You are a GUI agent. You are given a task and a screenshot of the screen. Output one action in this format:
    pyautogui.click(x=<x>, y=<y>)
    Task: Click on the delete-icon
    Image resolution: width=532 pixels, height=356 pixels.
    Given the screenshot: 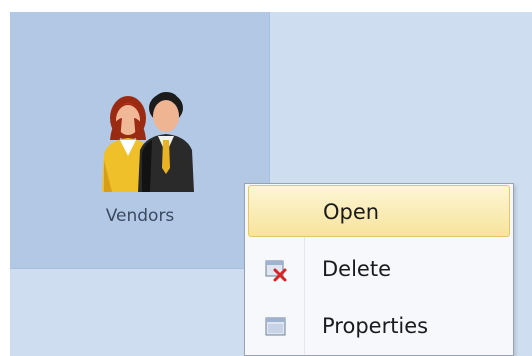 What is the action you would take?
    pyautogui.click(x=276, y=271)
    